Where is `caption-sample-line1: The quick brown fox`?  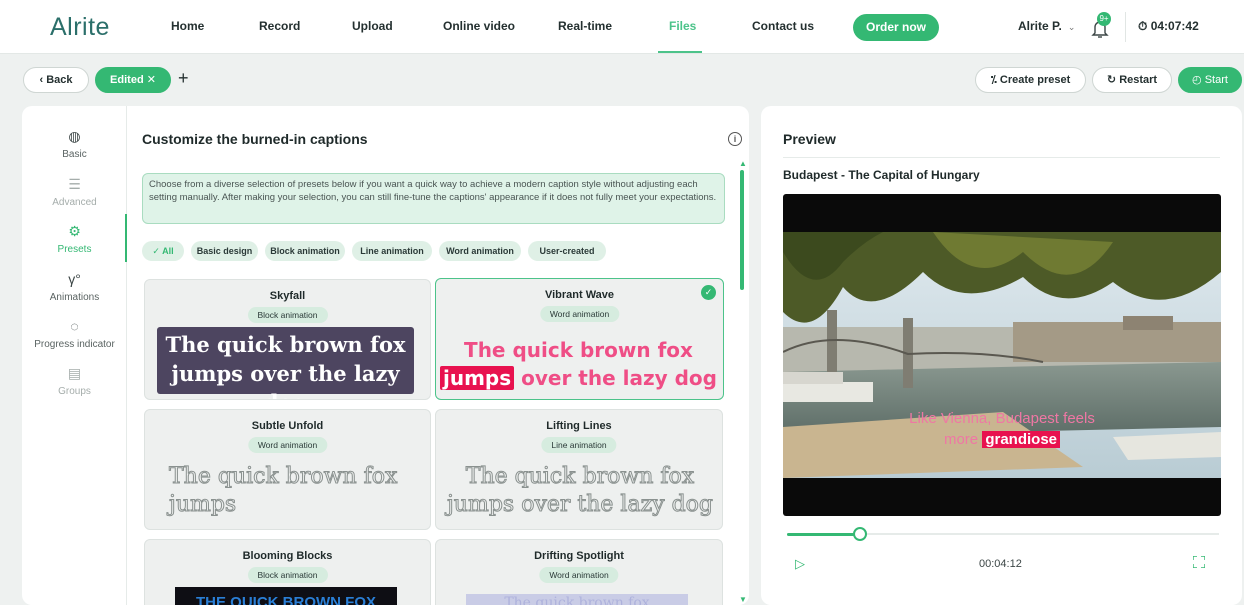
caption-sample-line1: The quick brown fox is located at coordinates (578, 350).